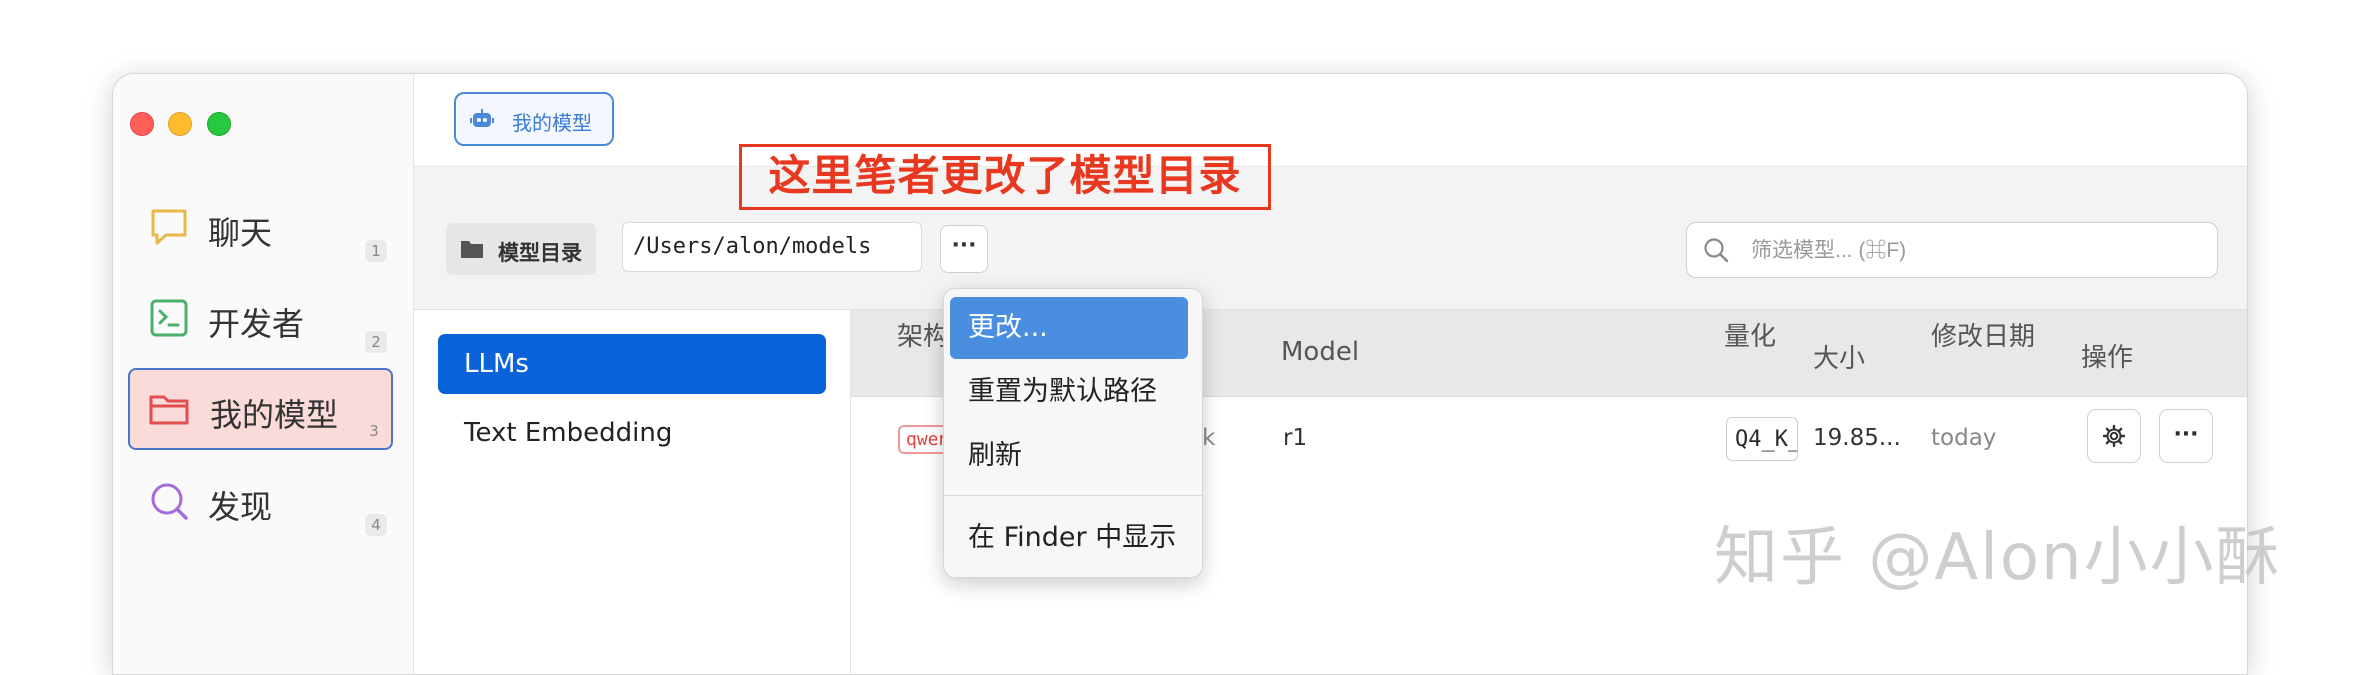  Describe the element at coordinates (540, 253) in the screenshot. I see `directory-label-text: 模型目录` at that location.